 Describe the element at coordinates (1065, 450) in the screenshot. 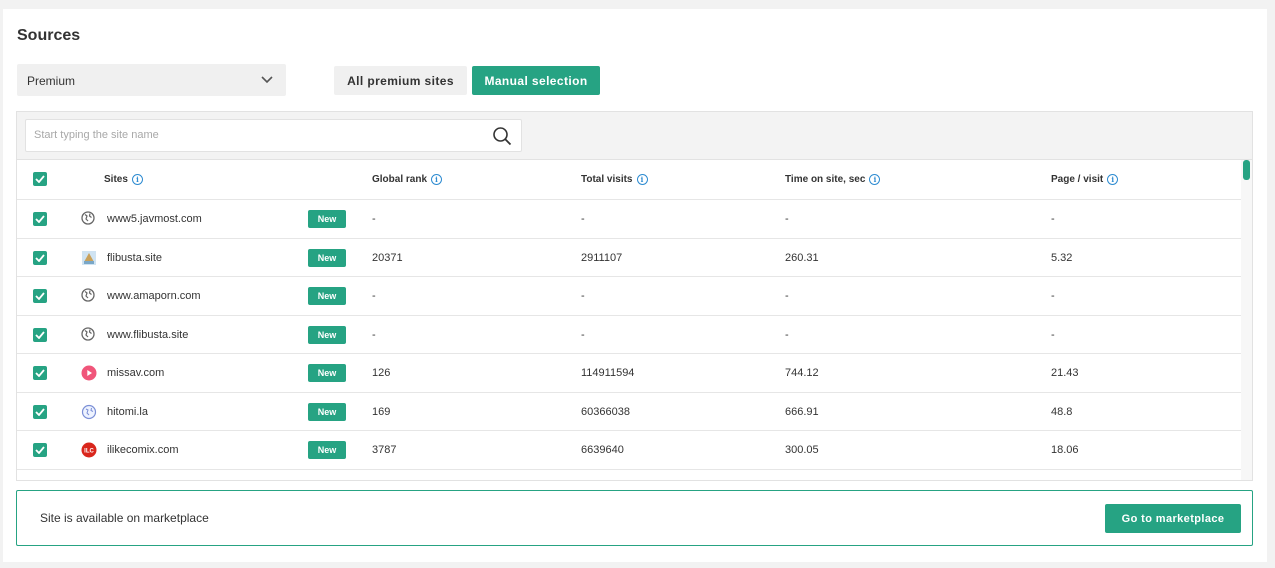

I see `page-visit-value: 18.06` at that location.